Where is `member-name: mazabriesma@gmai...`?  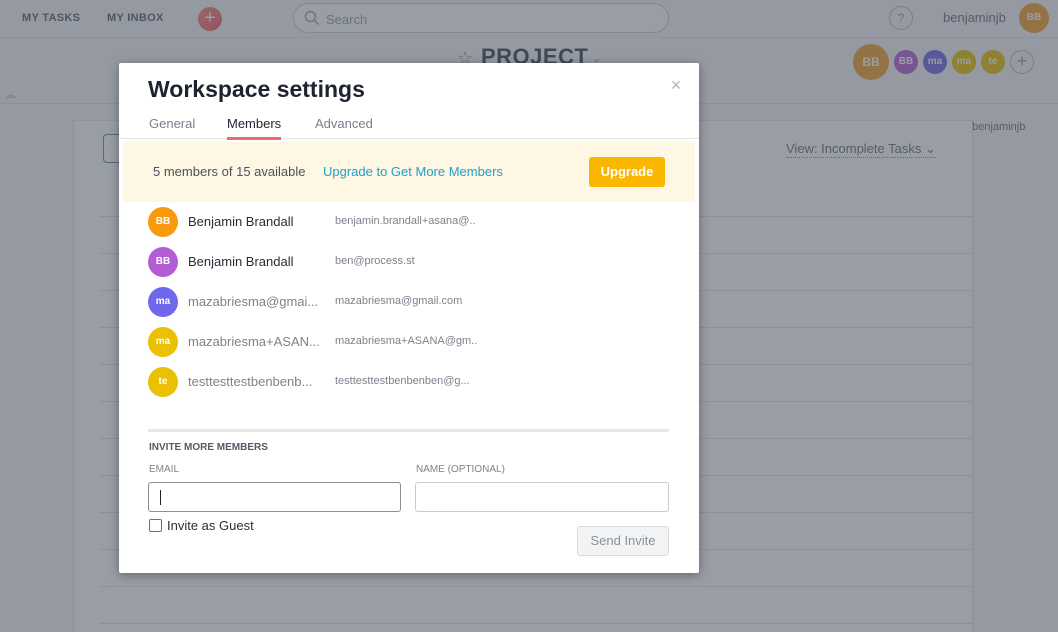
member-name: mazabriesma@gmai... is located at coordinates (253, 301).